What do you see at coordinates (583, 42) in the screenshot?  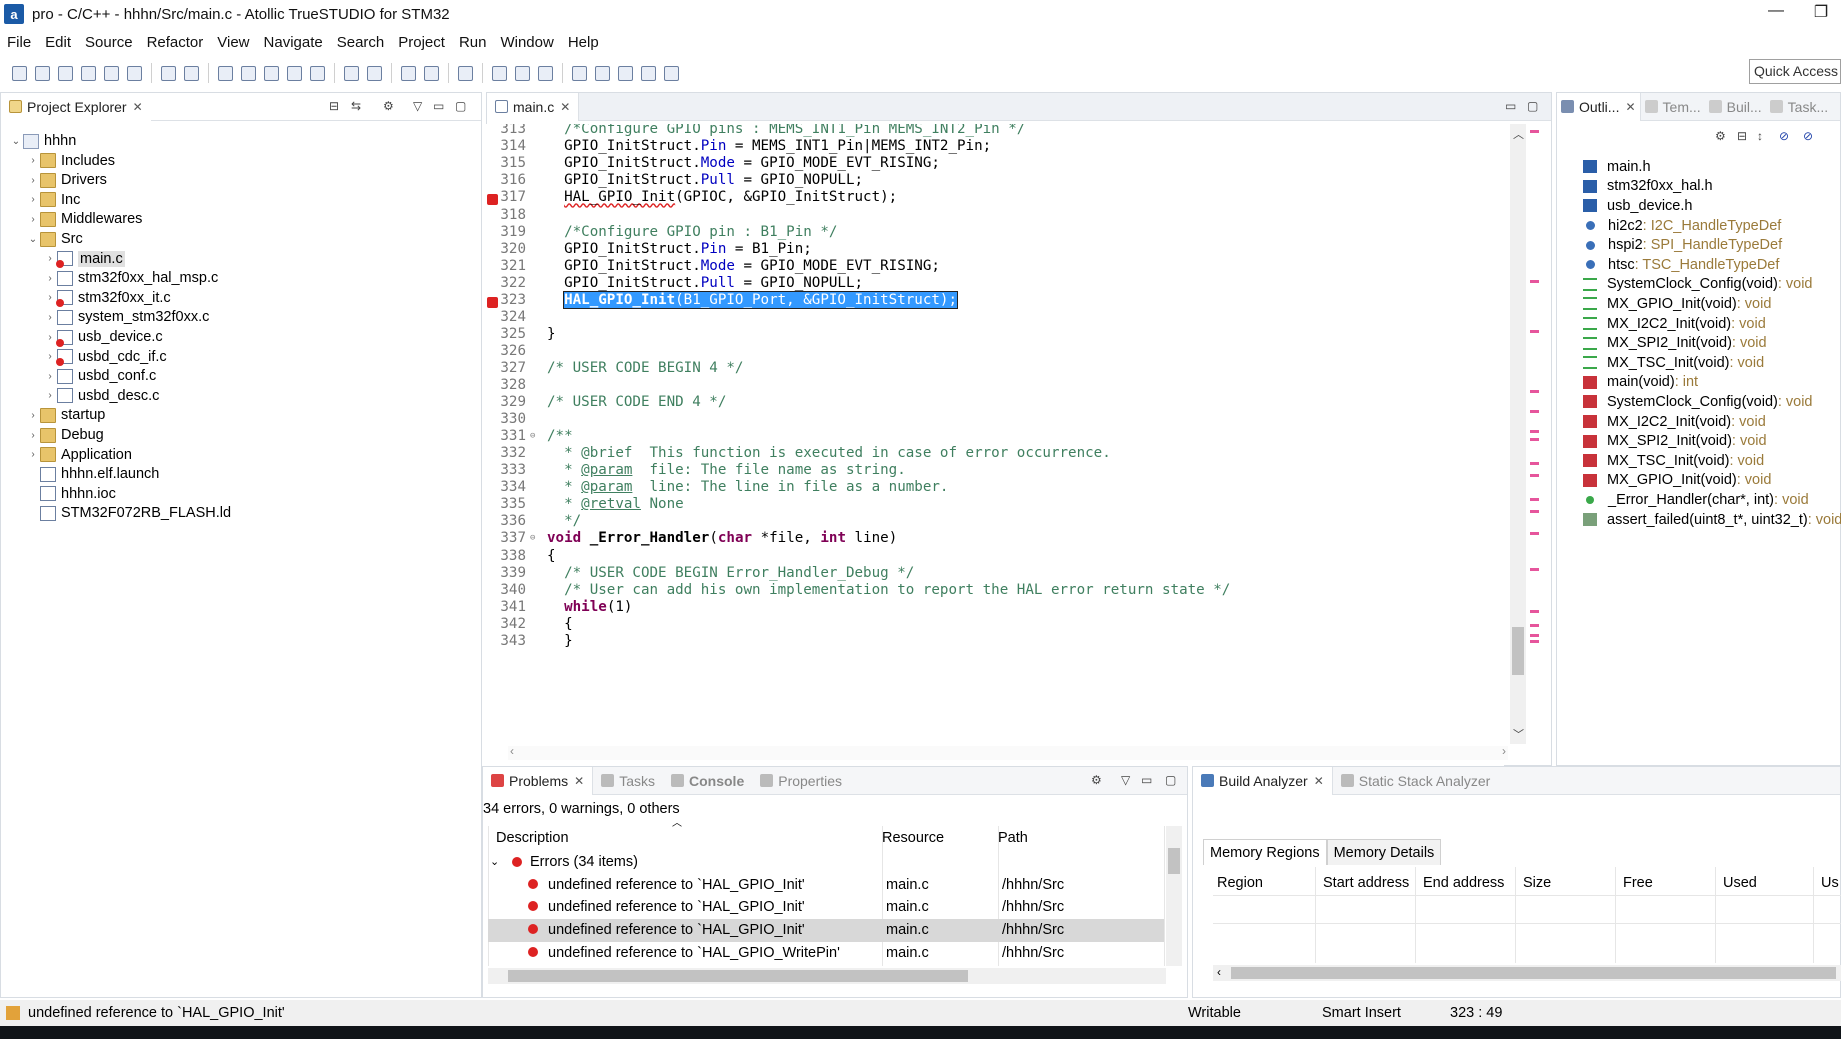 I see `menu-help: Help` at bounding box center [583, 42].